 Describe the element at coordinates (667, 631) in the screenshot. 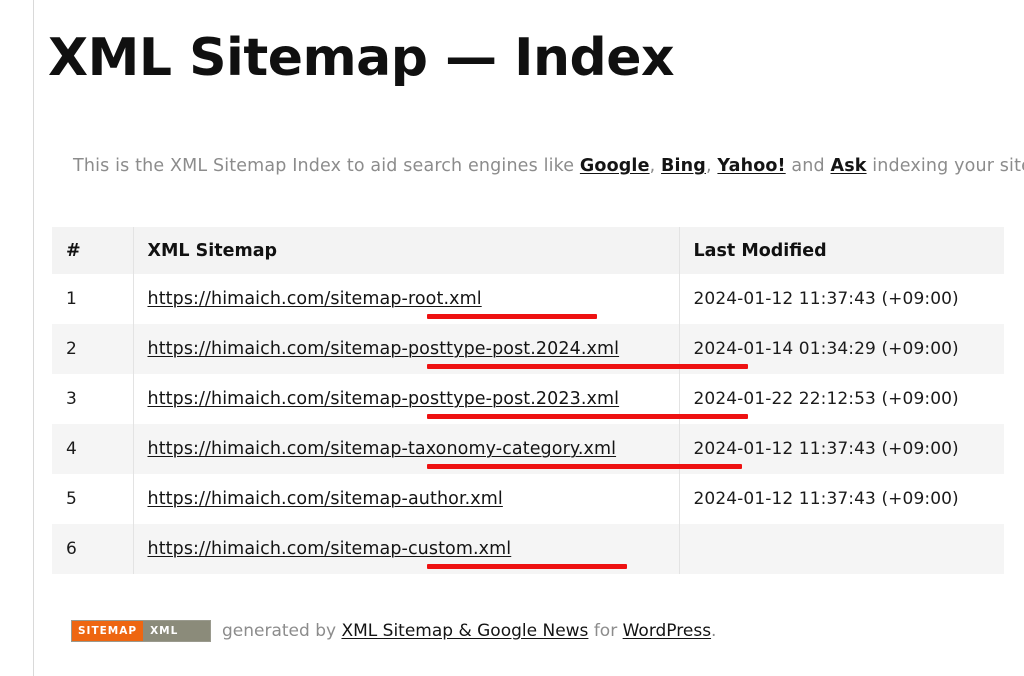

I see `link-wordpress: WordPress` at that location.